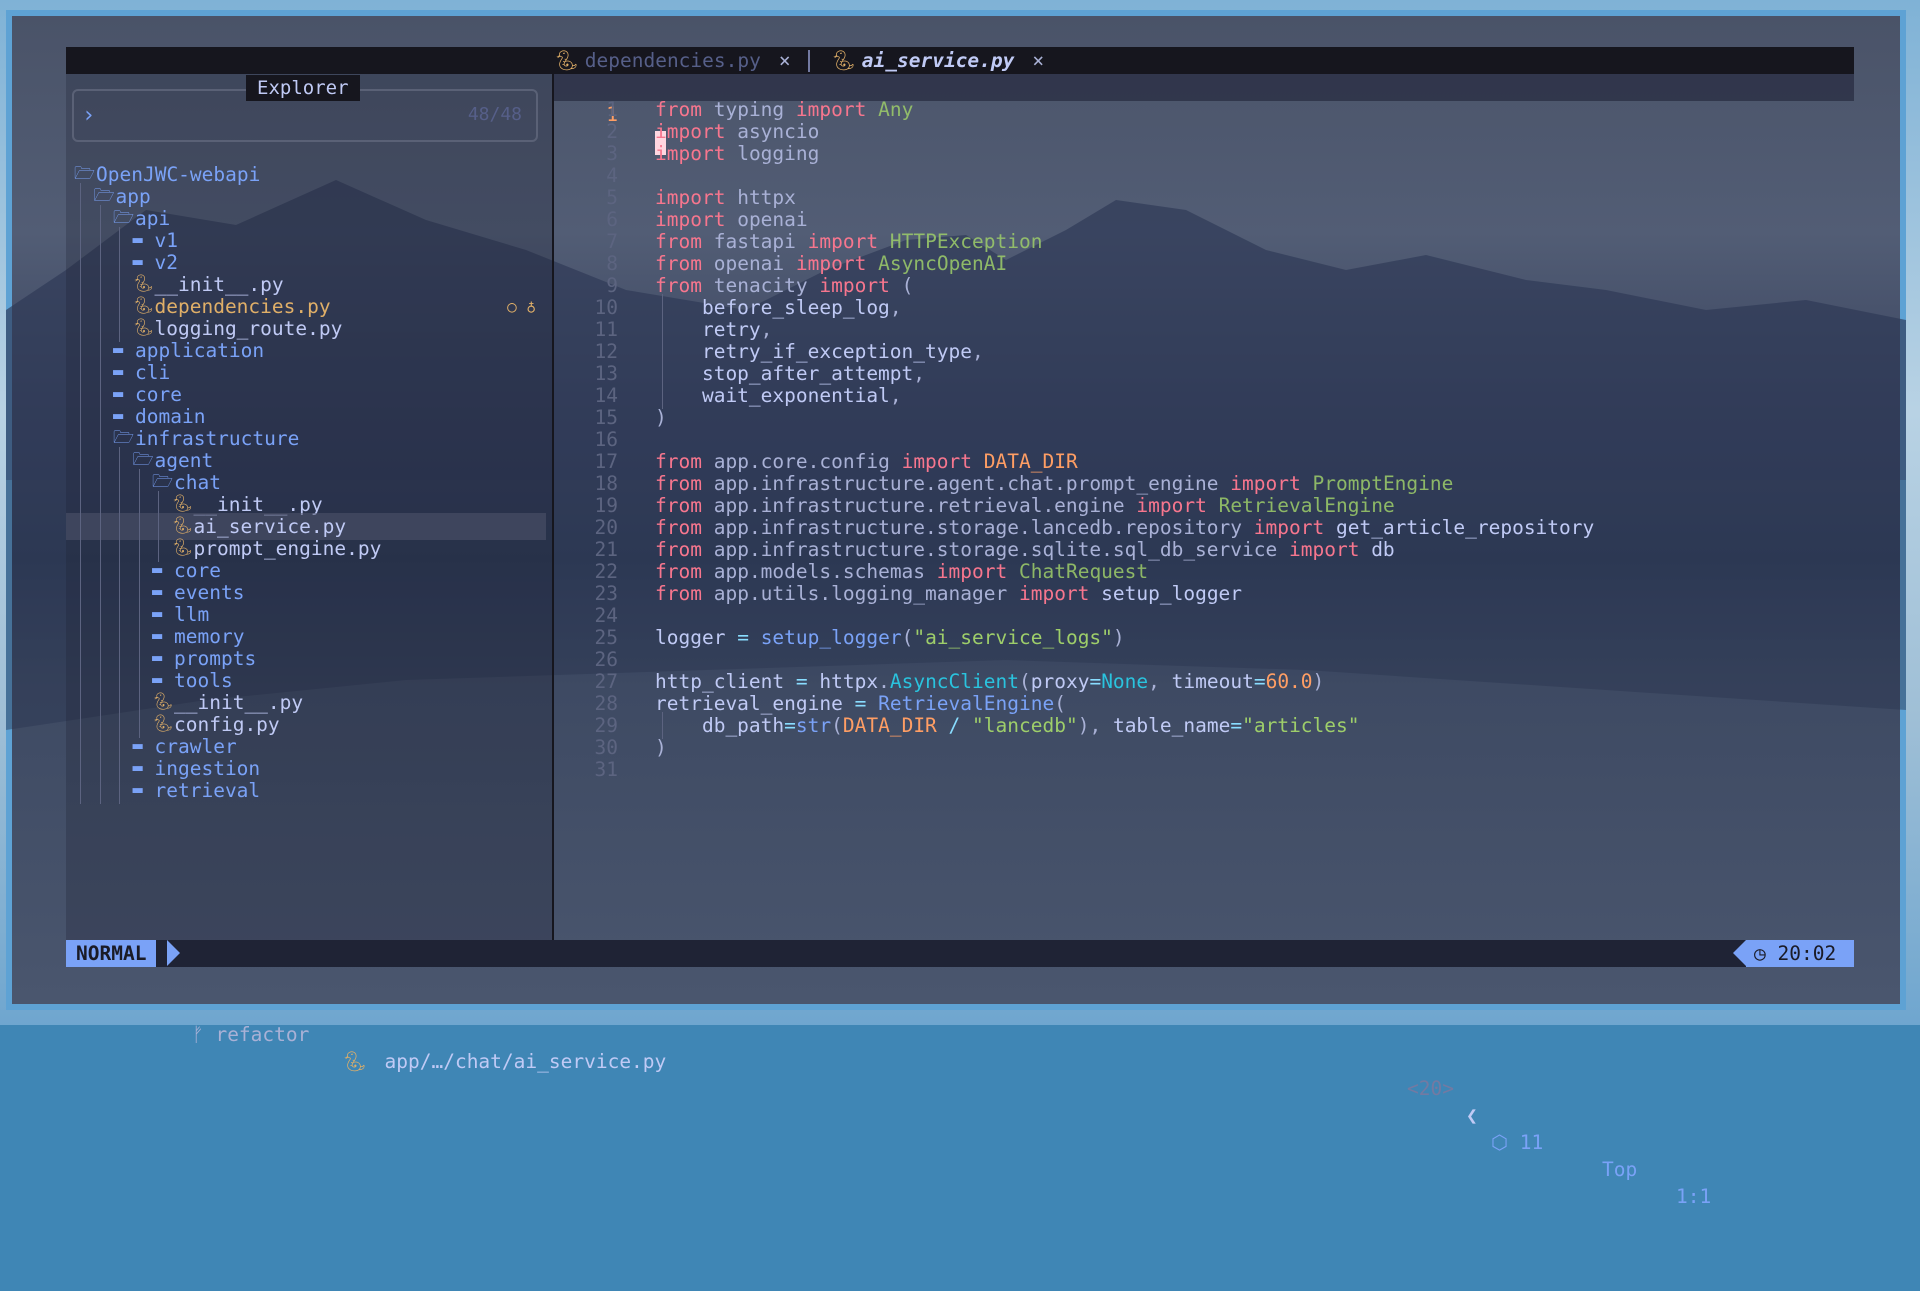 The width and height of the screenshot is (1920, 1291). I want to click on diagnostics-count: 11, so click(1531, 1142).